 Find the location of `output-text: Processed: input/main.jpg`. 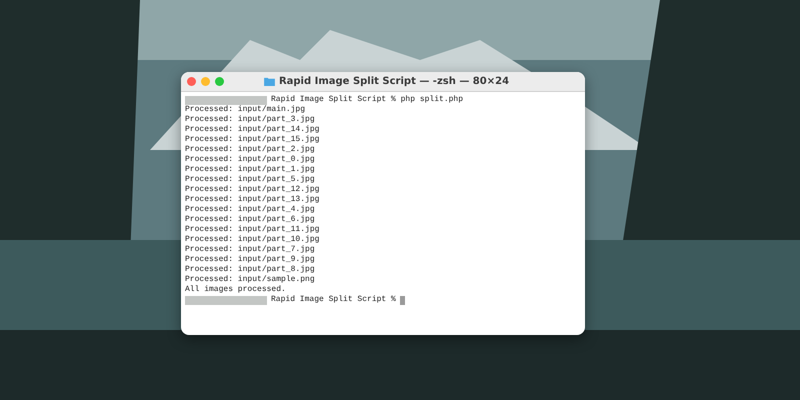

output-text: Processed: input/main.jpg is located at coordinates (245, 110).